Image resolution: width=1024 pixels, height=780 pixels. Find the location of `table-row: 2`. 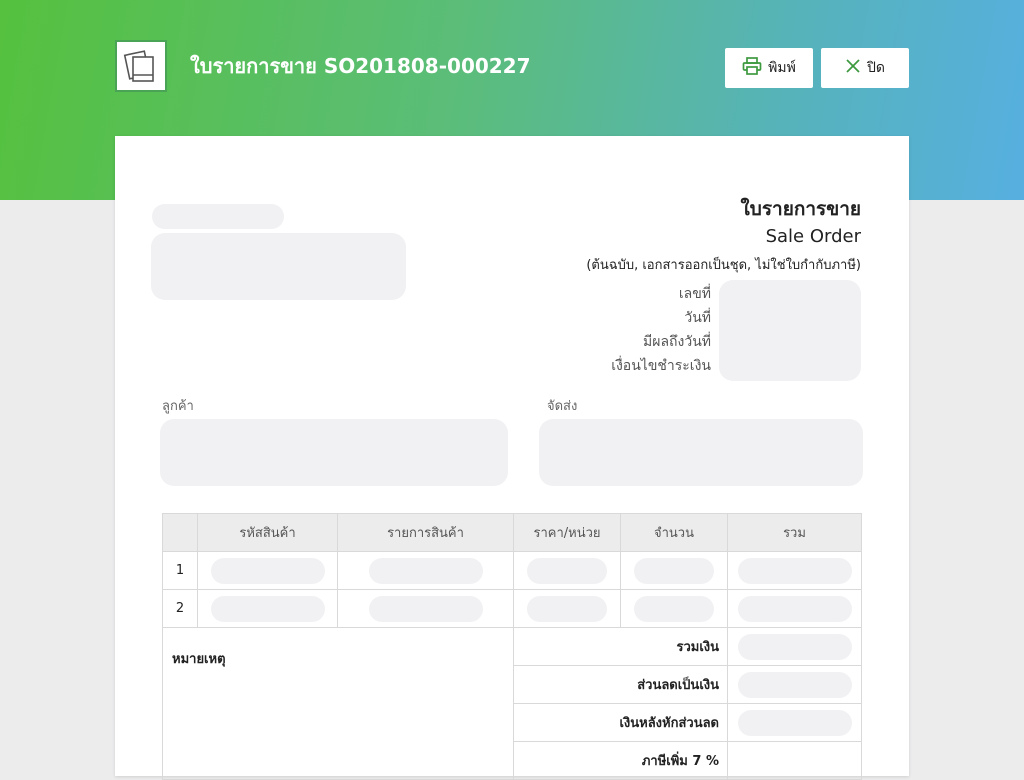

table-row: 2 is located at coordinates (512, 608).